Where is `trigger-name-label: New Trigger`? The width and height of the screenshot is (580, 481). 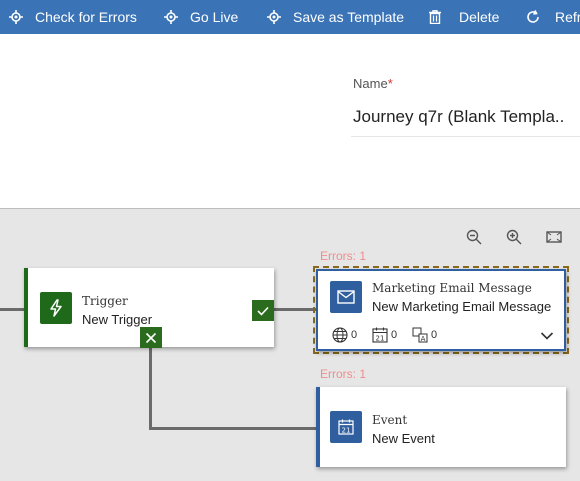 trigger-name-label: New Trigger is located at coordinates (117, 319).